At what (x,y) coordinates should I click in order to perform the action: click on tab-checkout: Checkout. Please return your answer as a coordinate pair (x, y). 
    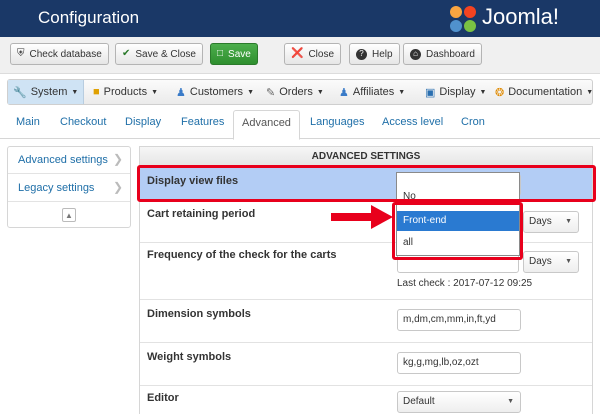
    Looking at the image, I should click on (83, 122).